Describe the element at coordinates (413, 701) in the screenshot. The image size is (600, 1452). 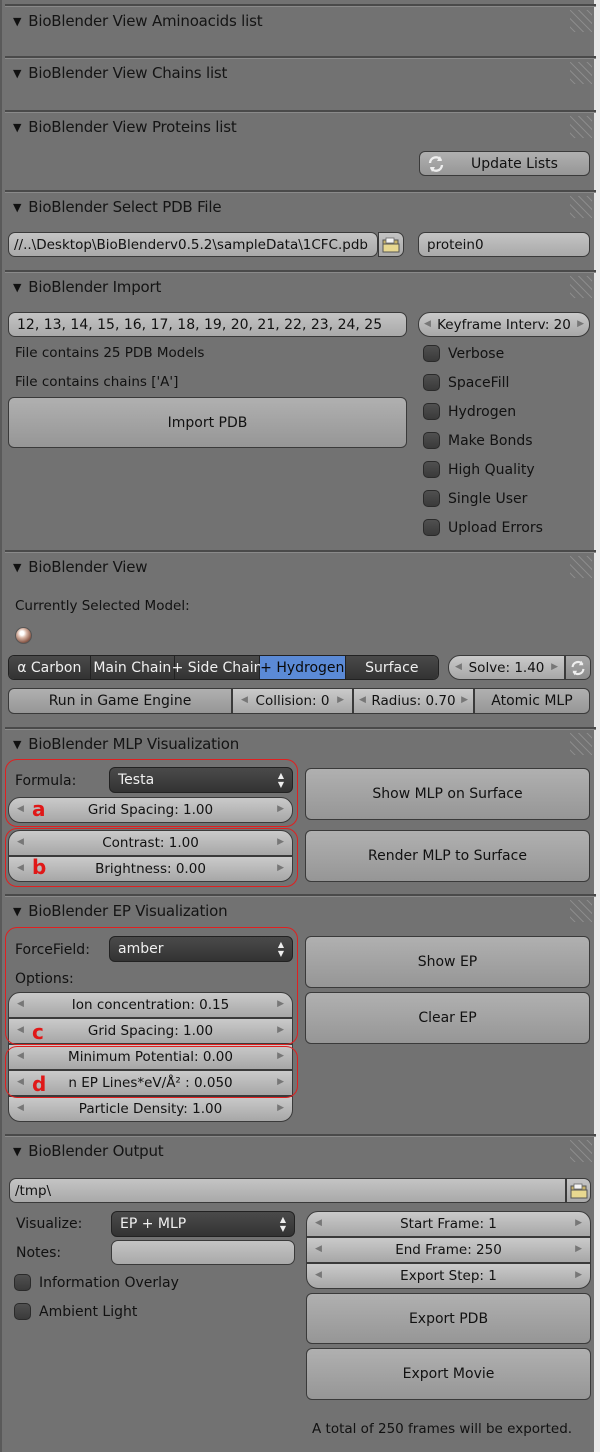
I see `radius-field: ◀ Radius: 0.70 ▶` at that location.